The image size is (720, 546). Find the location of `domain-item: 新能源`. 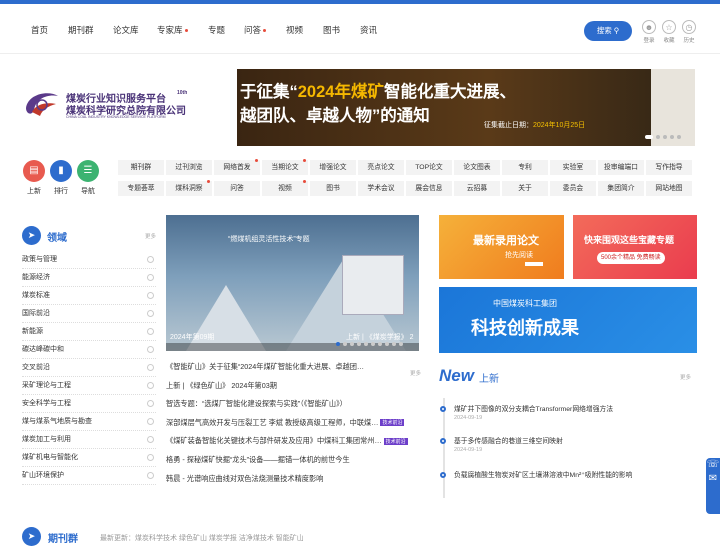

domain-item: 新能源 is located at coordinates (89, 332).